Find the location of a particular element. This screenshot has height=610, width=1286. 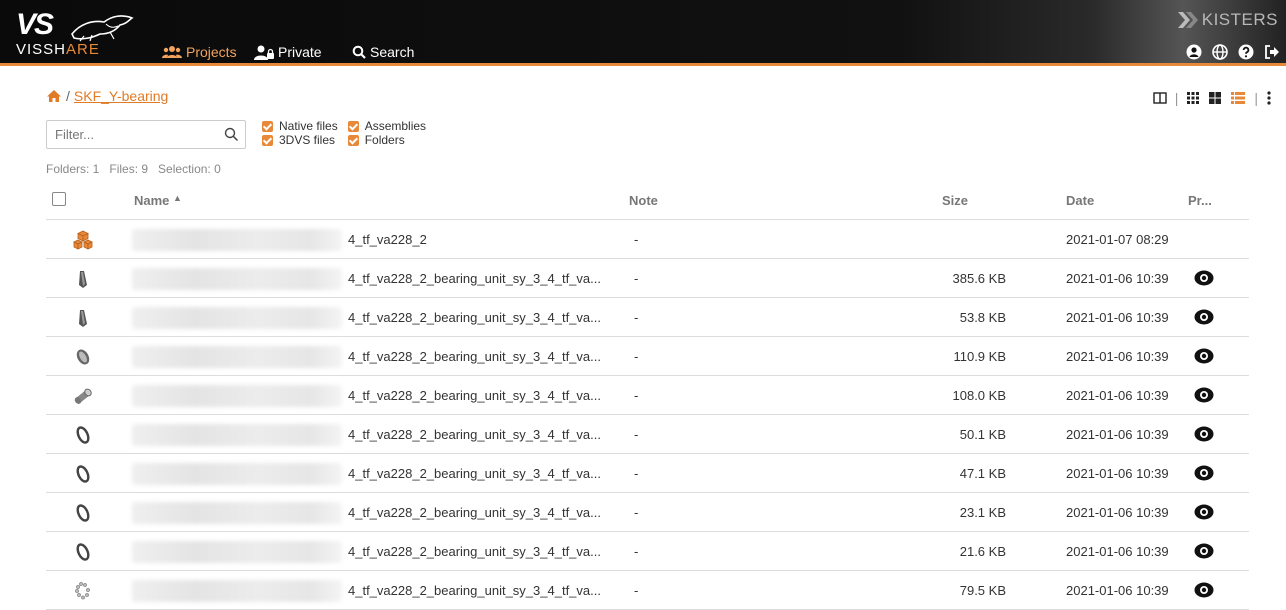

selection-count: Selection: 0 is located at coordinates (189, 169).